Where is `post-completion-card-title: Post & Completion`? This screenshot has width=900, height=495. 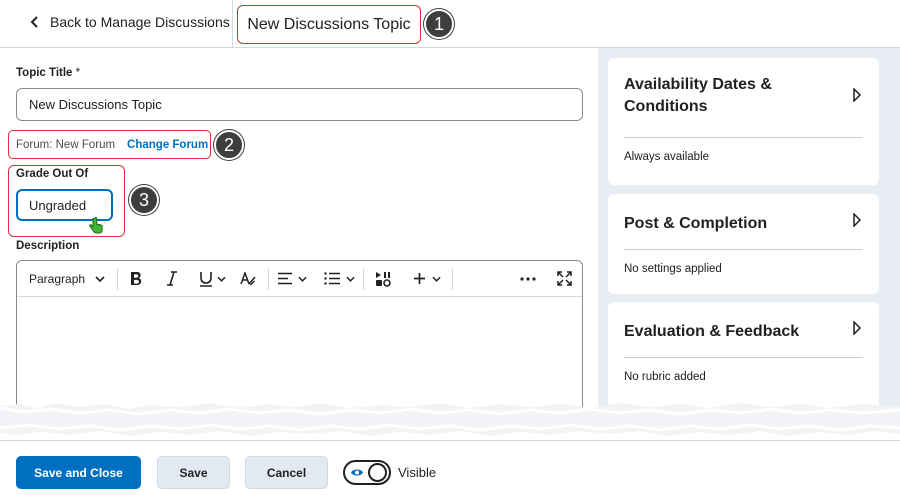
post-completion-card-title: Post & Completion is located at coordinates (696, 223).